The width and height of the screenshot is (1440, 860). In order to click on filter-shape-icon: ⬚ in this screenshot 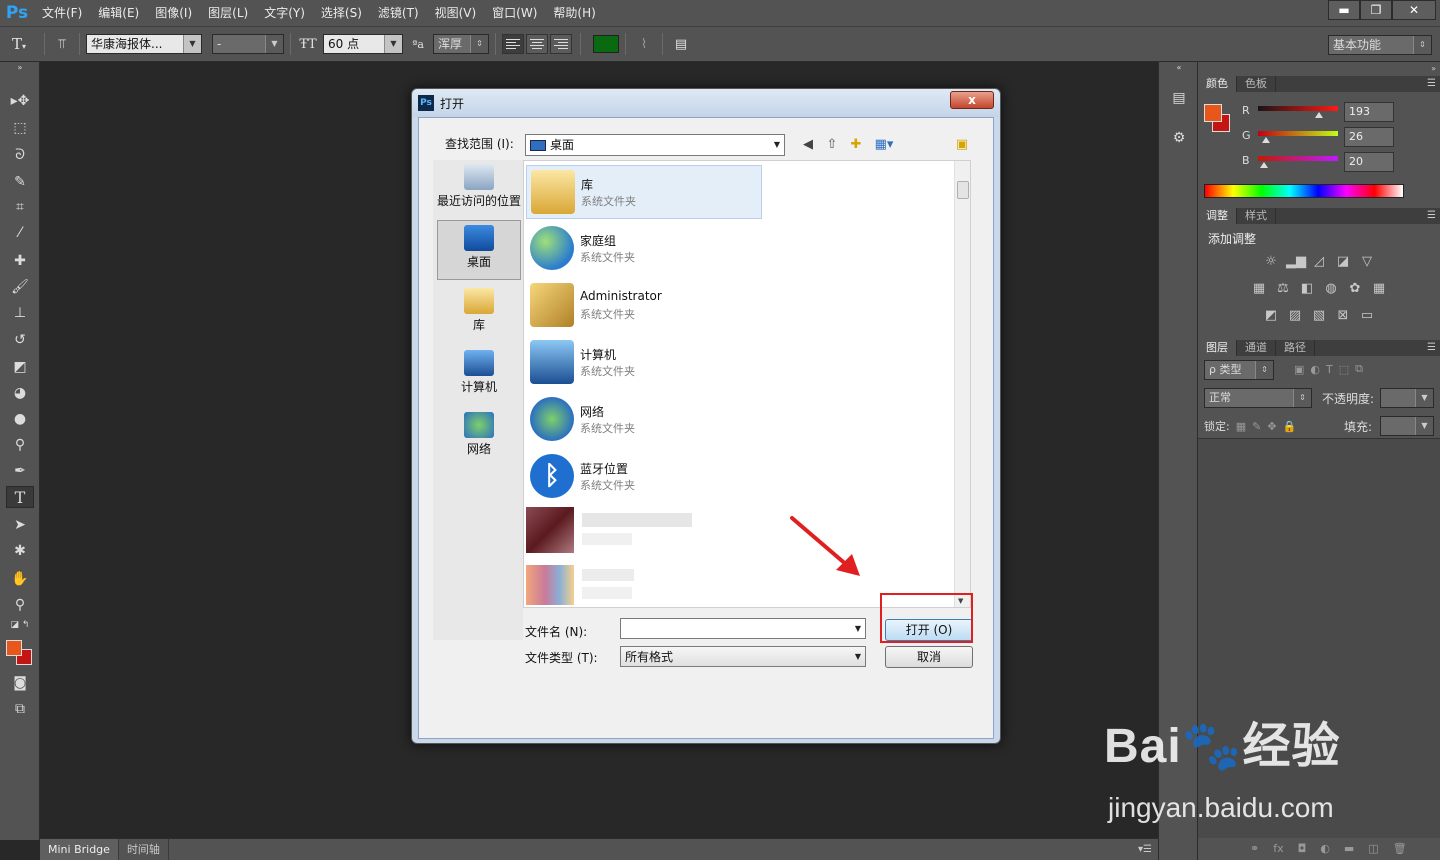, I will do `click(1344, 369)`.